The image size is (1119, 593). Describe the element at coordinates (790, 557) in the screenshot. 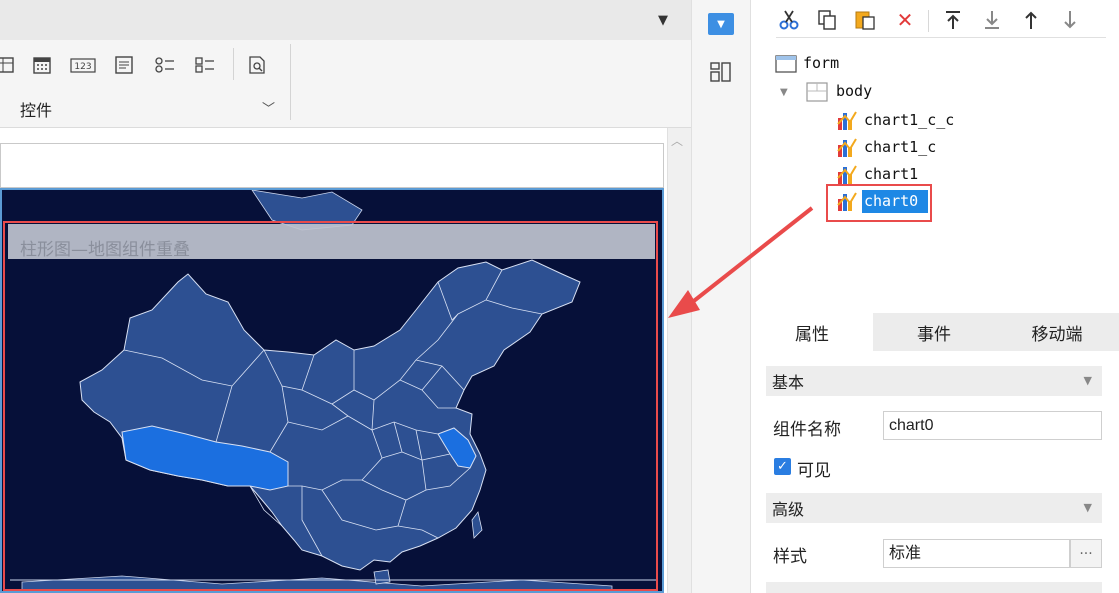

I see `style-label: 样式` at that location.